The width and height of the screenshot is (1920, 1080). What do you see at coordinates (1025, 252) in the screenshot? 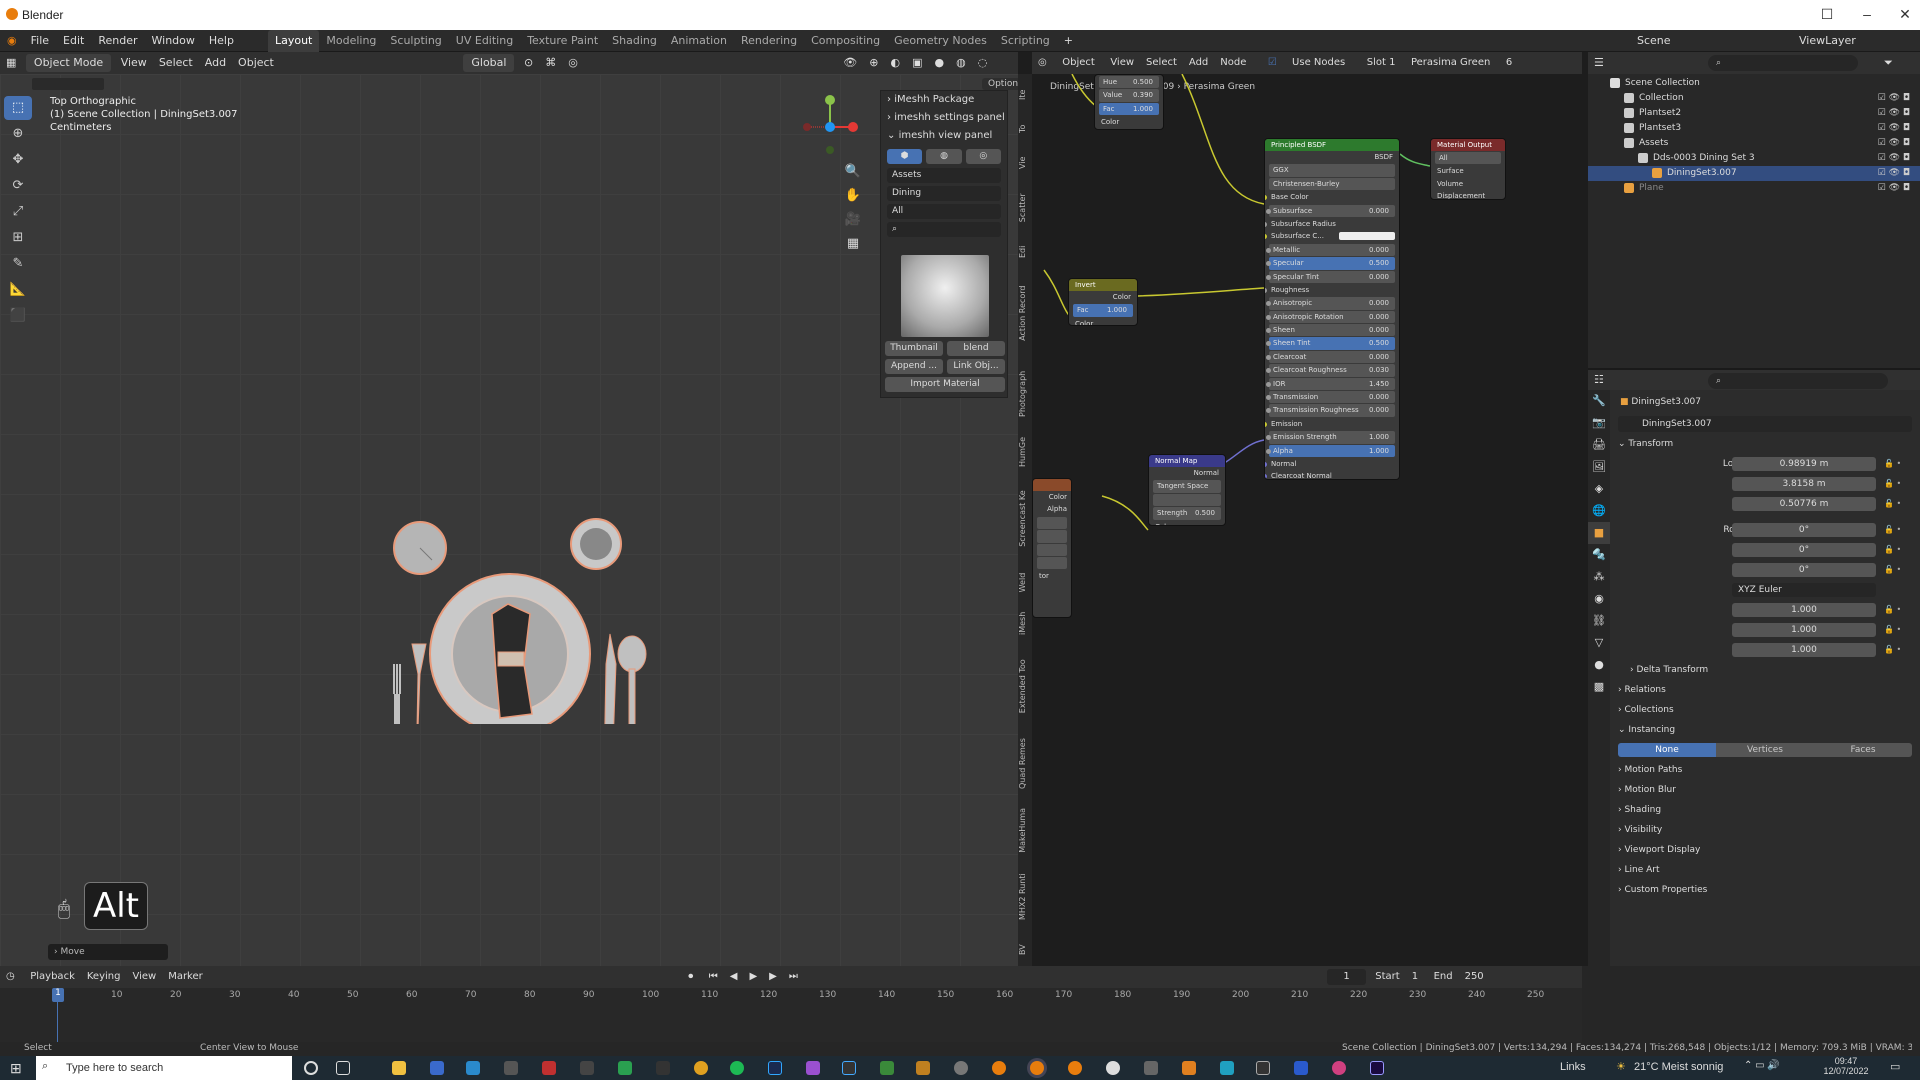
I see `sidebar-tab-4: Edi` at bounding box center [1025, 252].